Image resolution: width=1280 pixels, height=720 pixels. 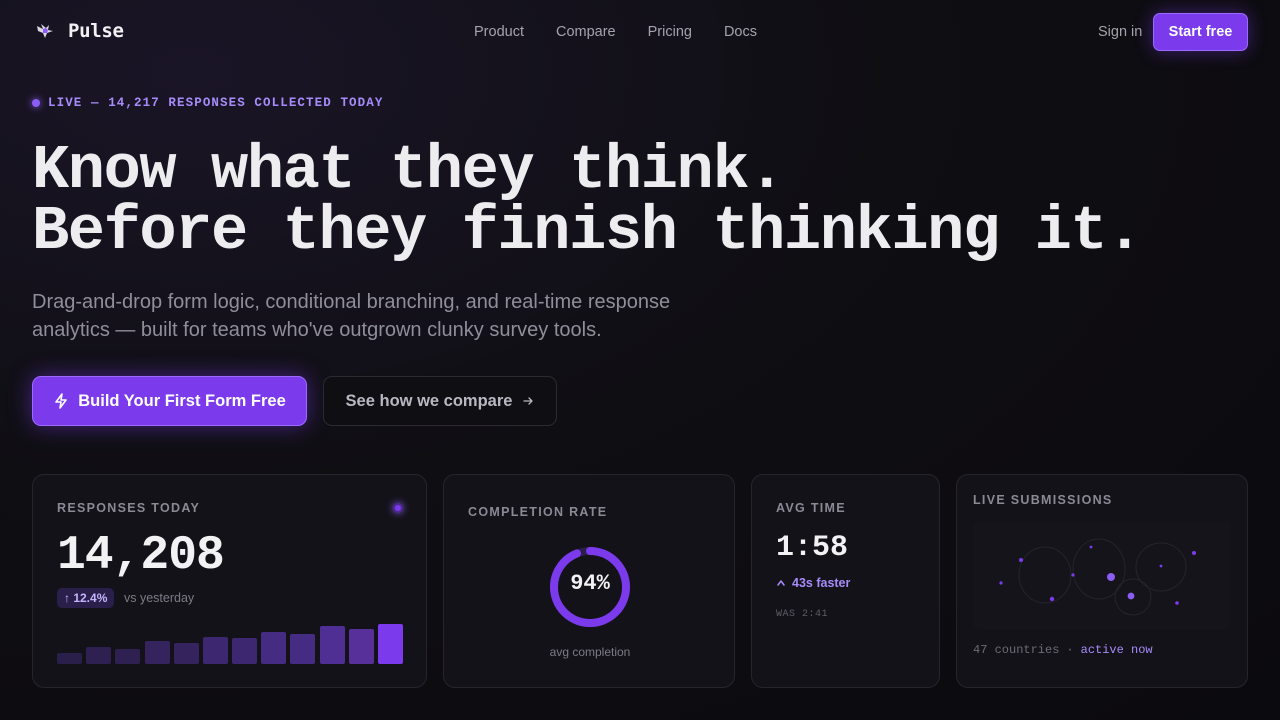 I want to click on chevron-up-icon, so click(x=781, y=583).